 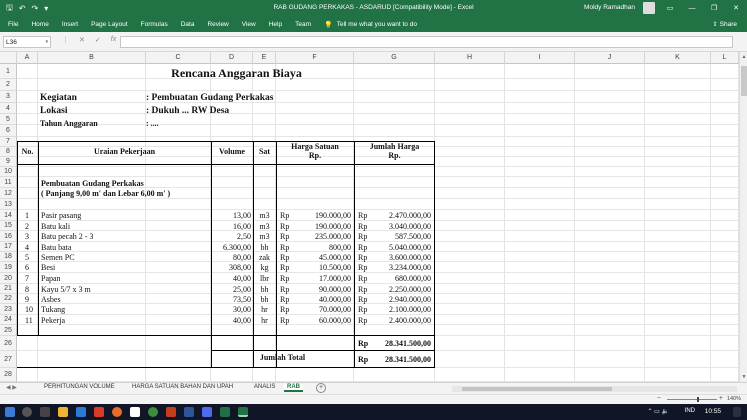 What do you see at coordinates (426, 42) in the screenshot?
I see `formula-input` at bounding box center [426, 42].